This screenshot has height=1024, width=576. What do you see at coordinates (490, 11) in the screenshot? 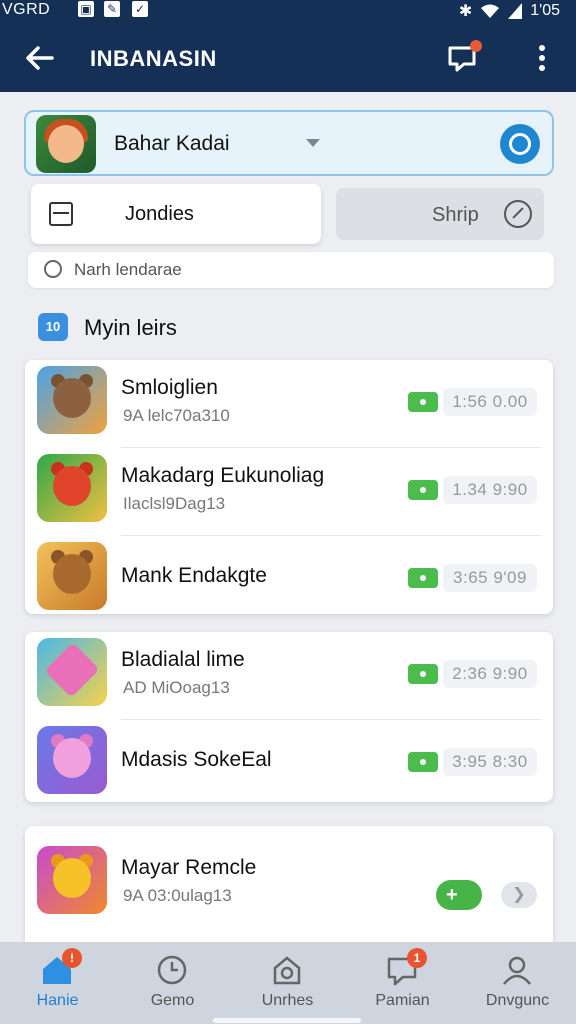
I see `wifi-icon` at bounding box center [490, 11].